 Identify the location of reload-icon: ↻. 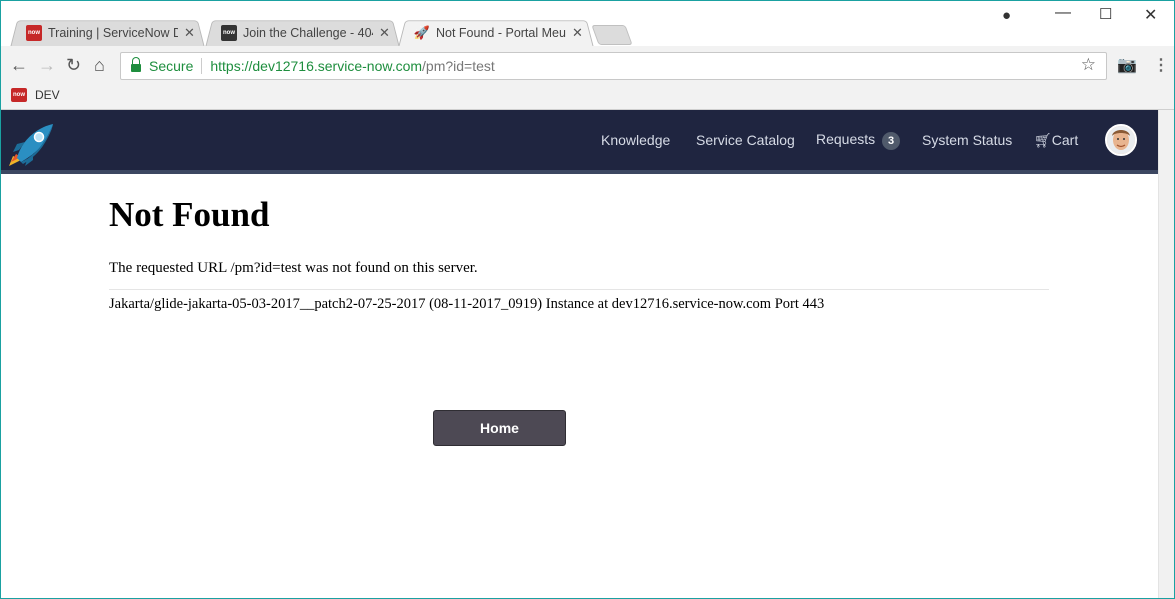
(73, 65).